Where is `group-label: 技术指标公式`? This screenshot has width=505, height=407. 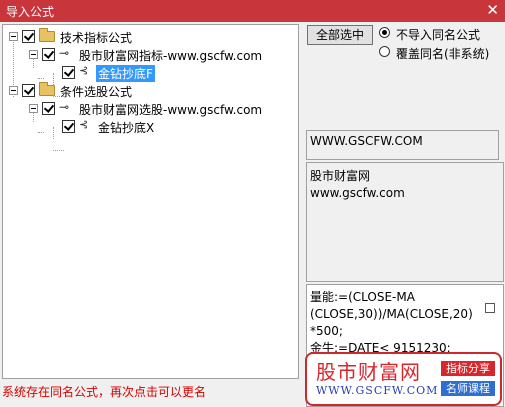
group-label: 技术指标公式 is located at coordinates (96, 38).